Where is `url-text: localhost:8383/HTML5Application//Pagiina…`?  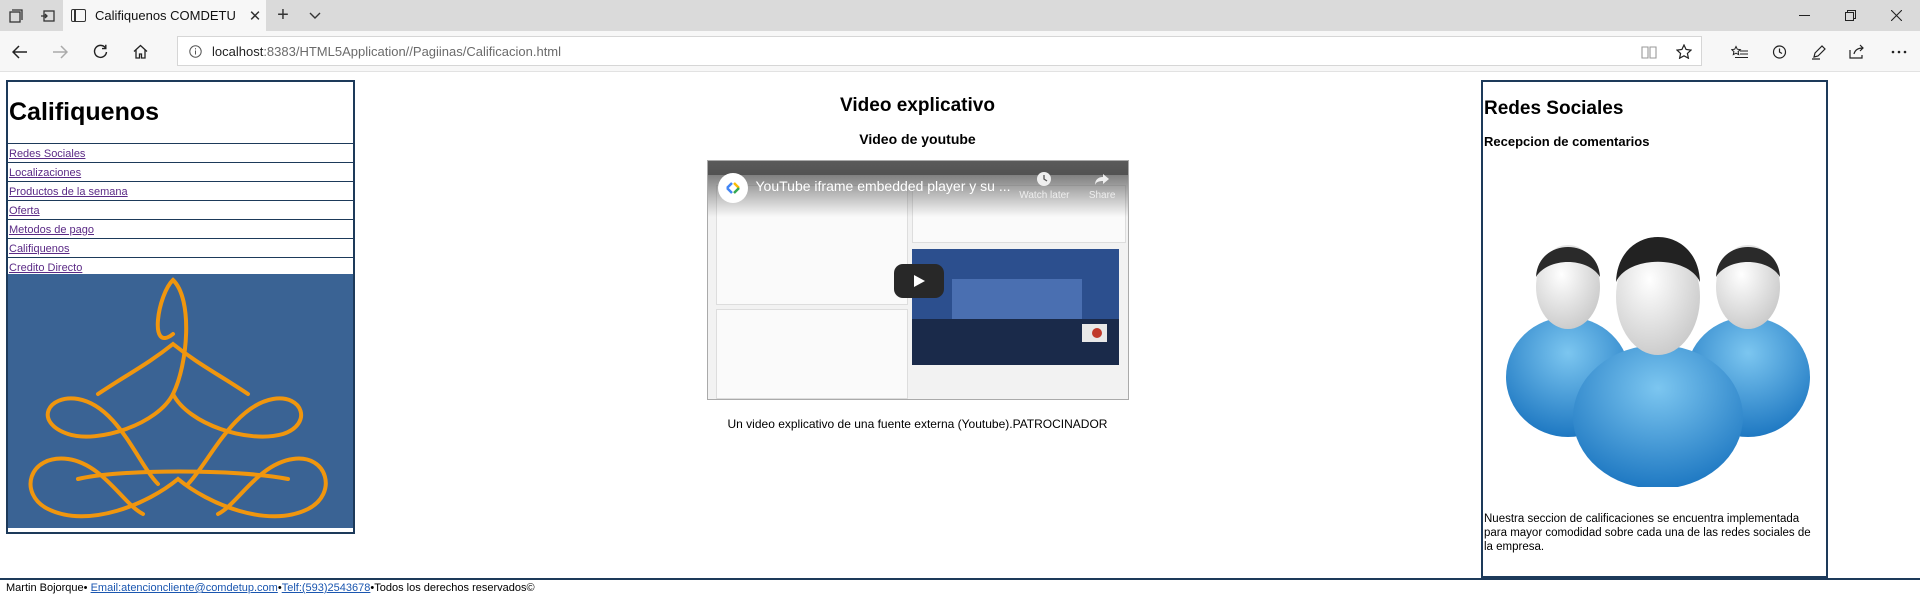 url-text: localhost:8383/HTML5Application//Pagiina… is located at coordinates (387, 51).